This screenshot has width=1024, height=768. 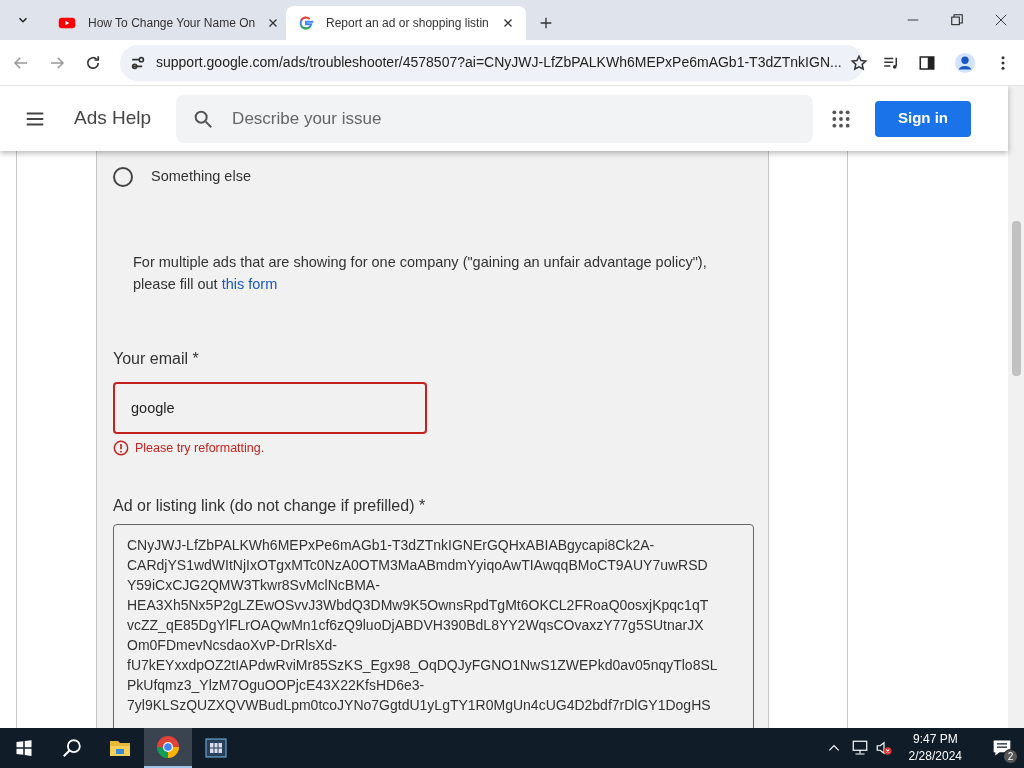 I want to click on product-title: Ads Help, so click(x=113, y=118).